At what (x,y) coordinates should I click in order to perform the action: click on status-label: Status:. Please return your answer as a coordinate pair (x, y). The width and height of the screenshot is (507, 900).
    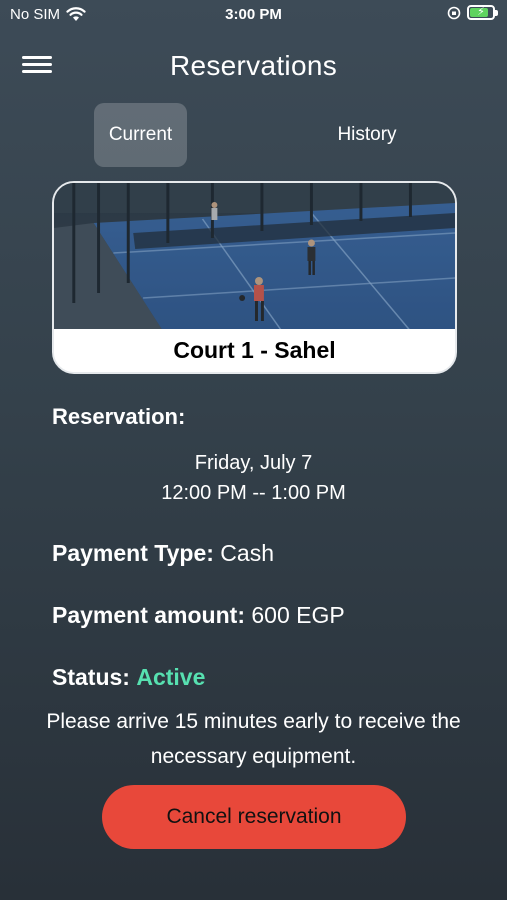
    Looking at the image, I should click on (91, 677).